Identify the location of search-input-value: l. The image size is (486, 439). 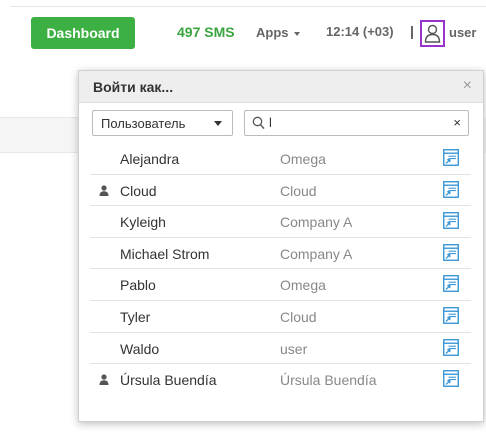
(270, 122).